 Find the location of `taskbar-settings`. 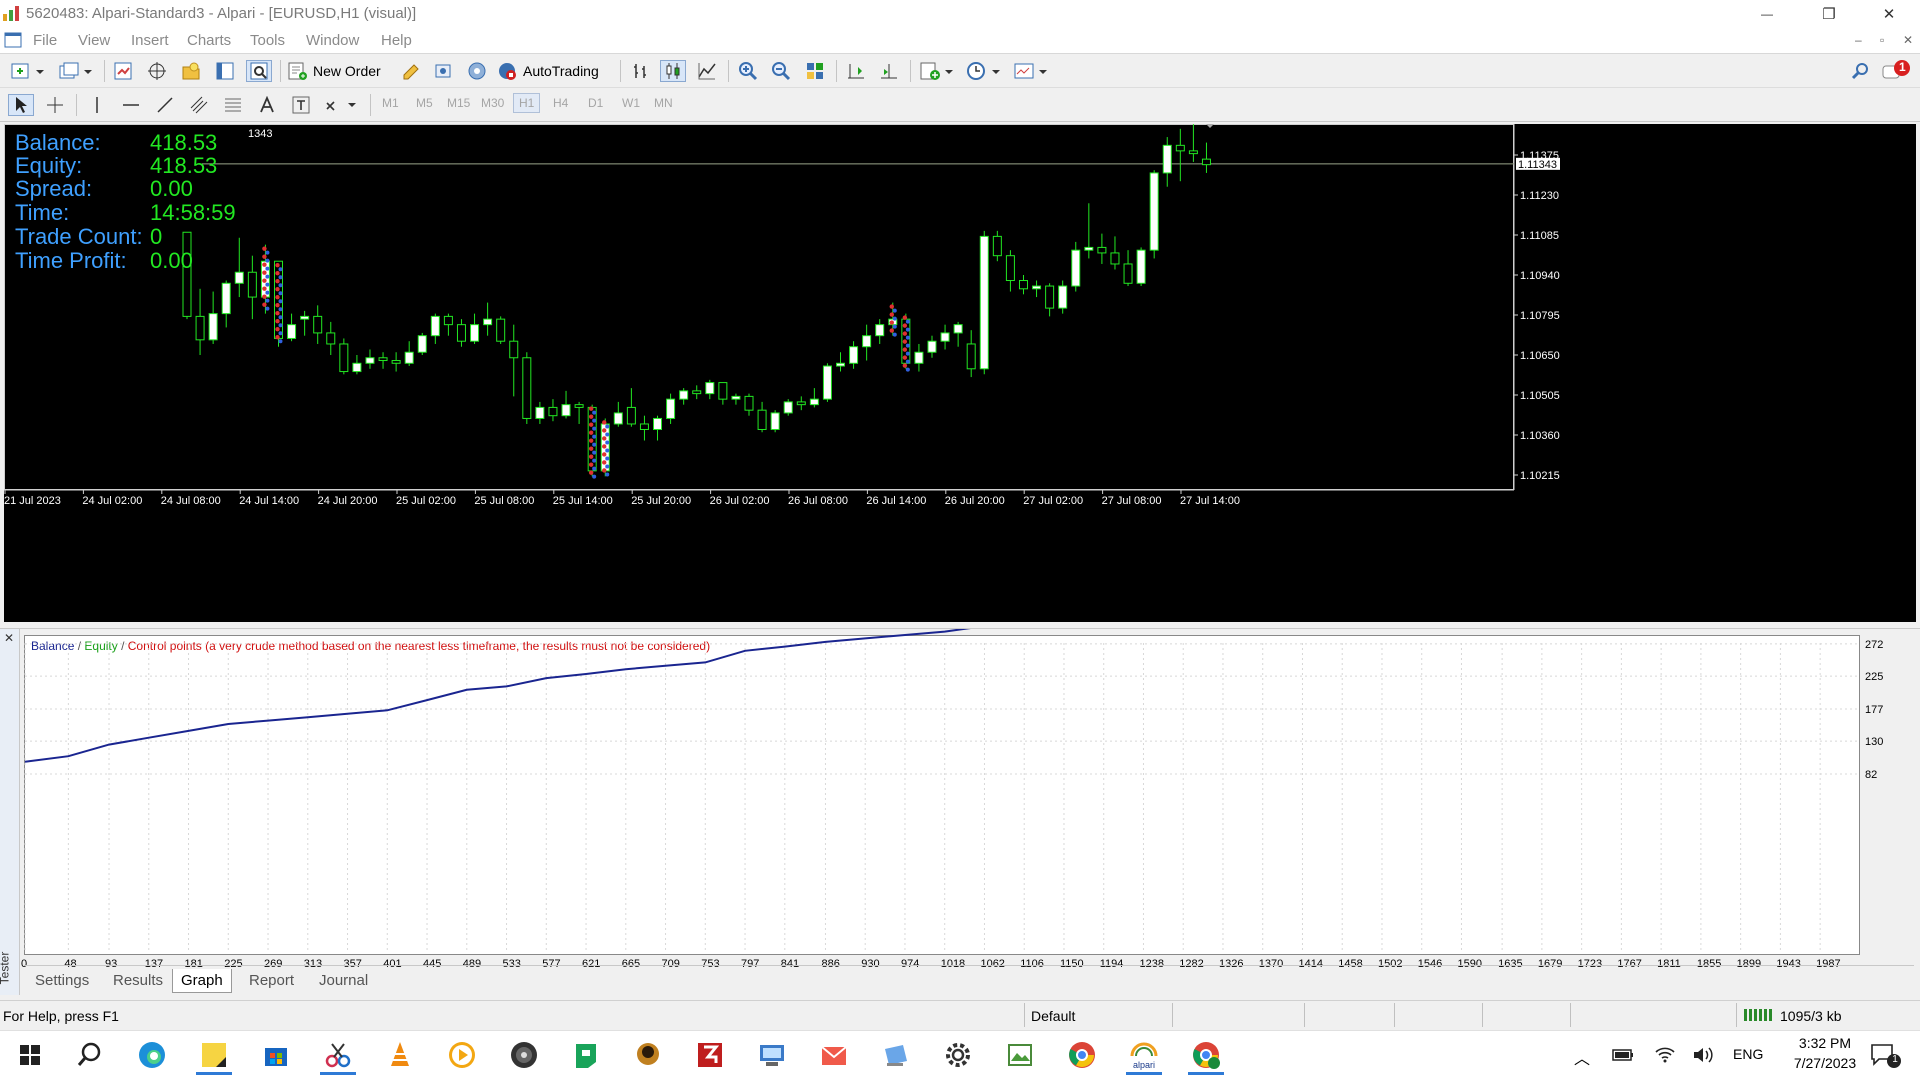

taskbar-settings is located at coordinates (958, 1055).